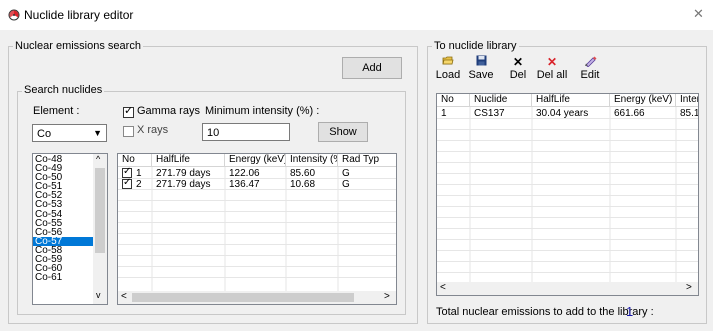  I want to click on delete-label: Del, so click(518, 75).